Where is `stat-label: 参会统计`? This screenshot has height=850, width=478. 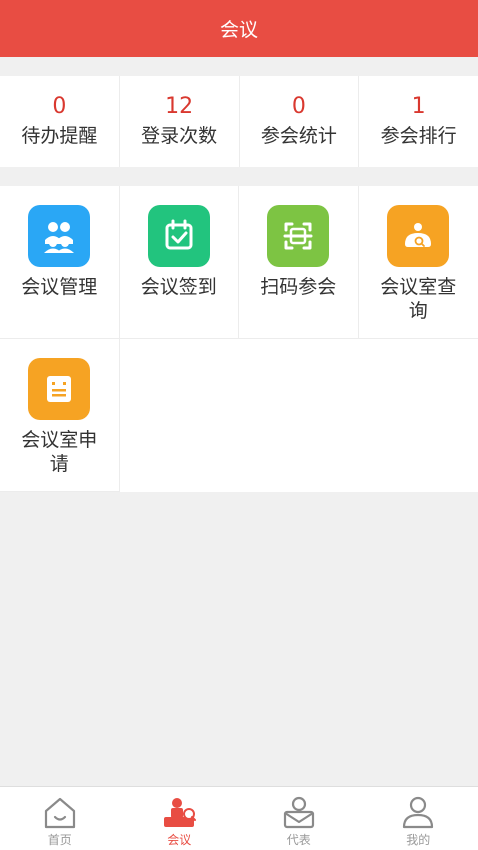
stat-label: 参会统计 is located at coordinates (298, 136).